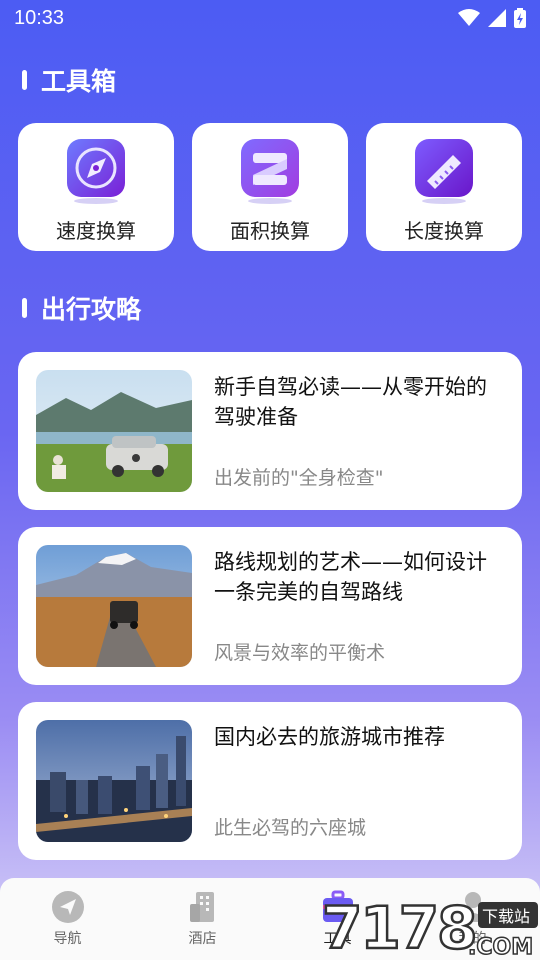 The height and width of the screenshot is (960, 540). I want to click on toolbox-header: 工具箱, so click(69, 80).